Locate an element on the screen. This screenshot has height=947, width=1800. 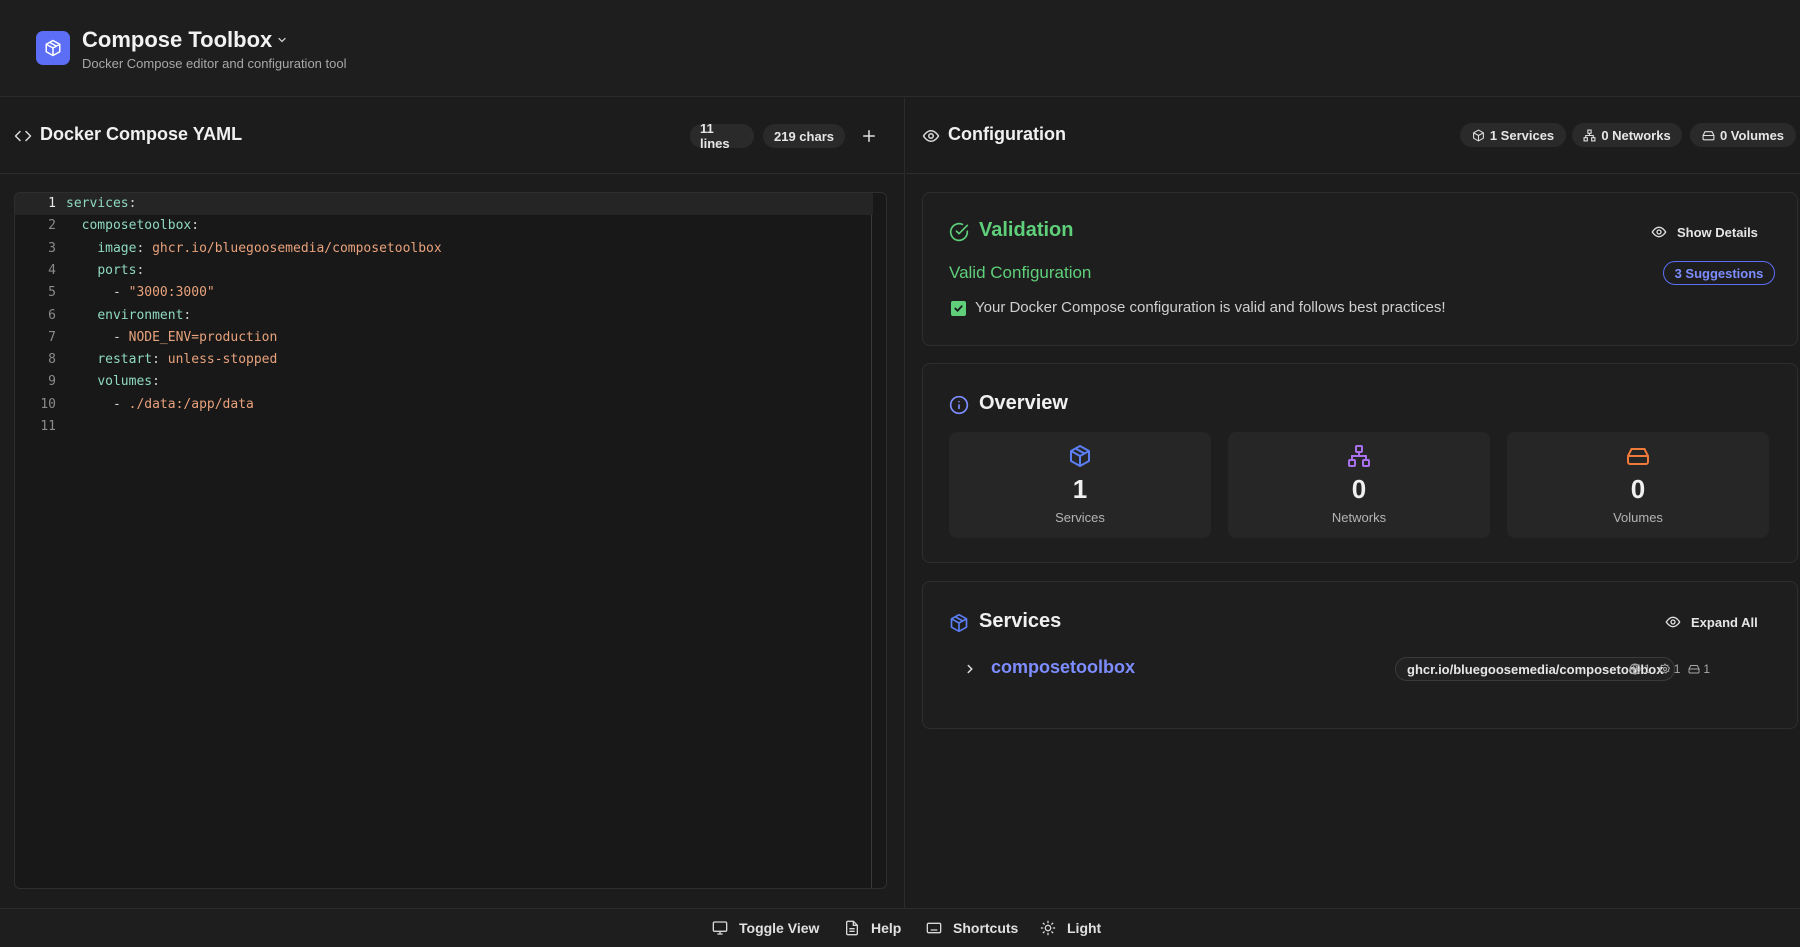
add-button is located at coordinates (869, 136).